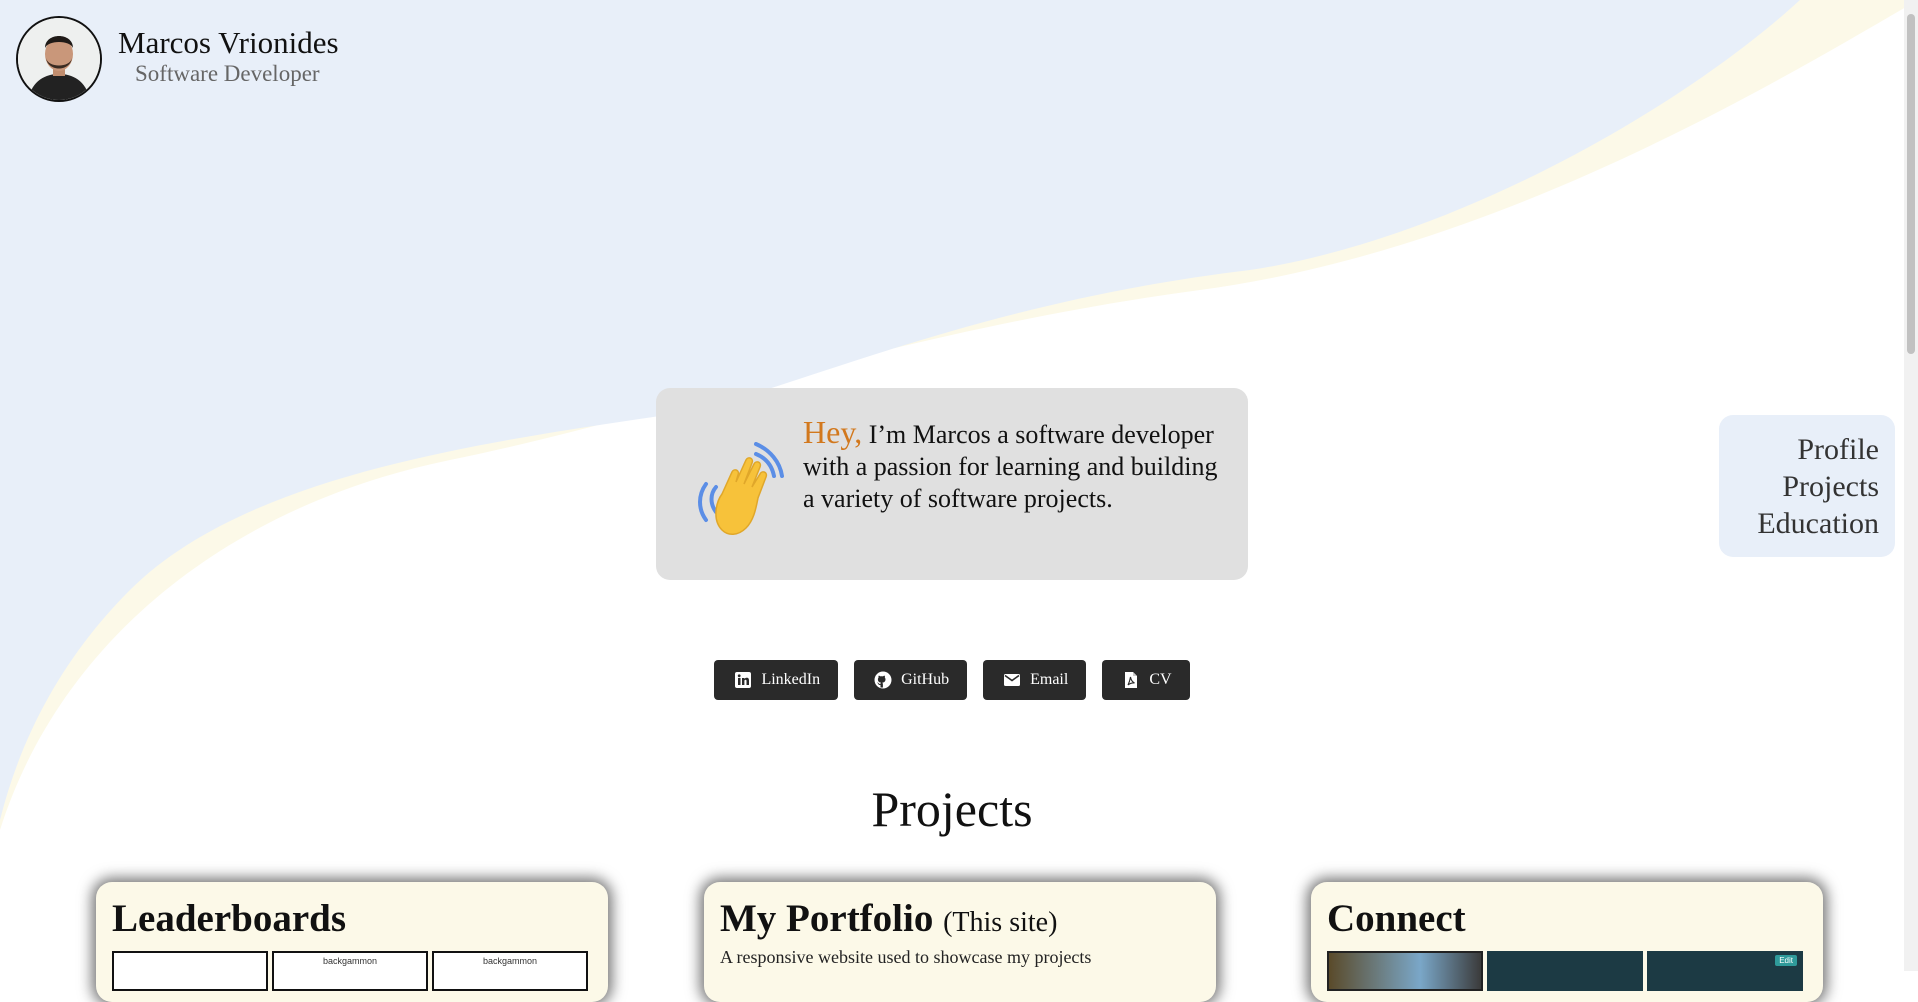 This screenshot has width=1918, height=1002. I want to click on section-nav: Profile Projects Education, so click(1807, 486).